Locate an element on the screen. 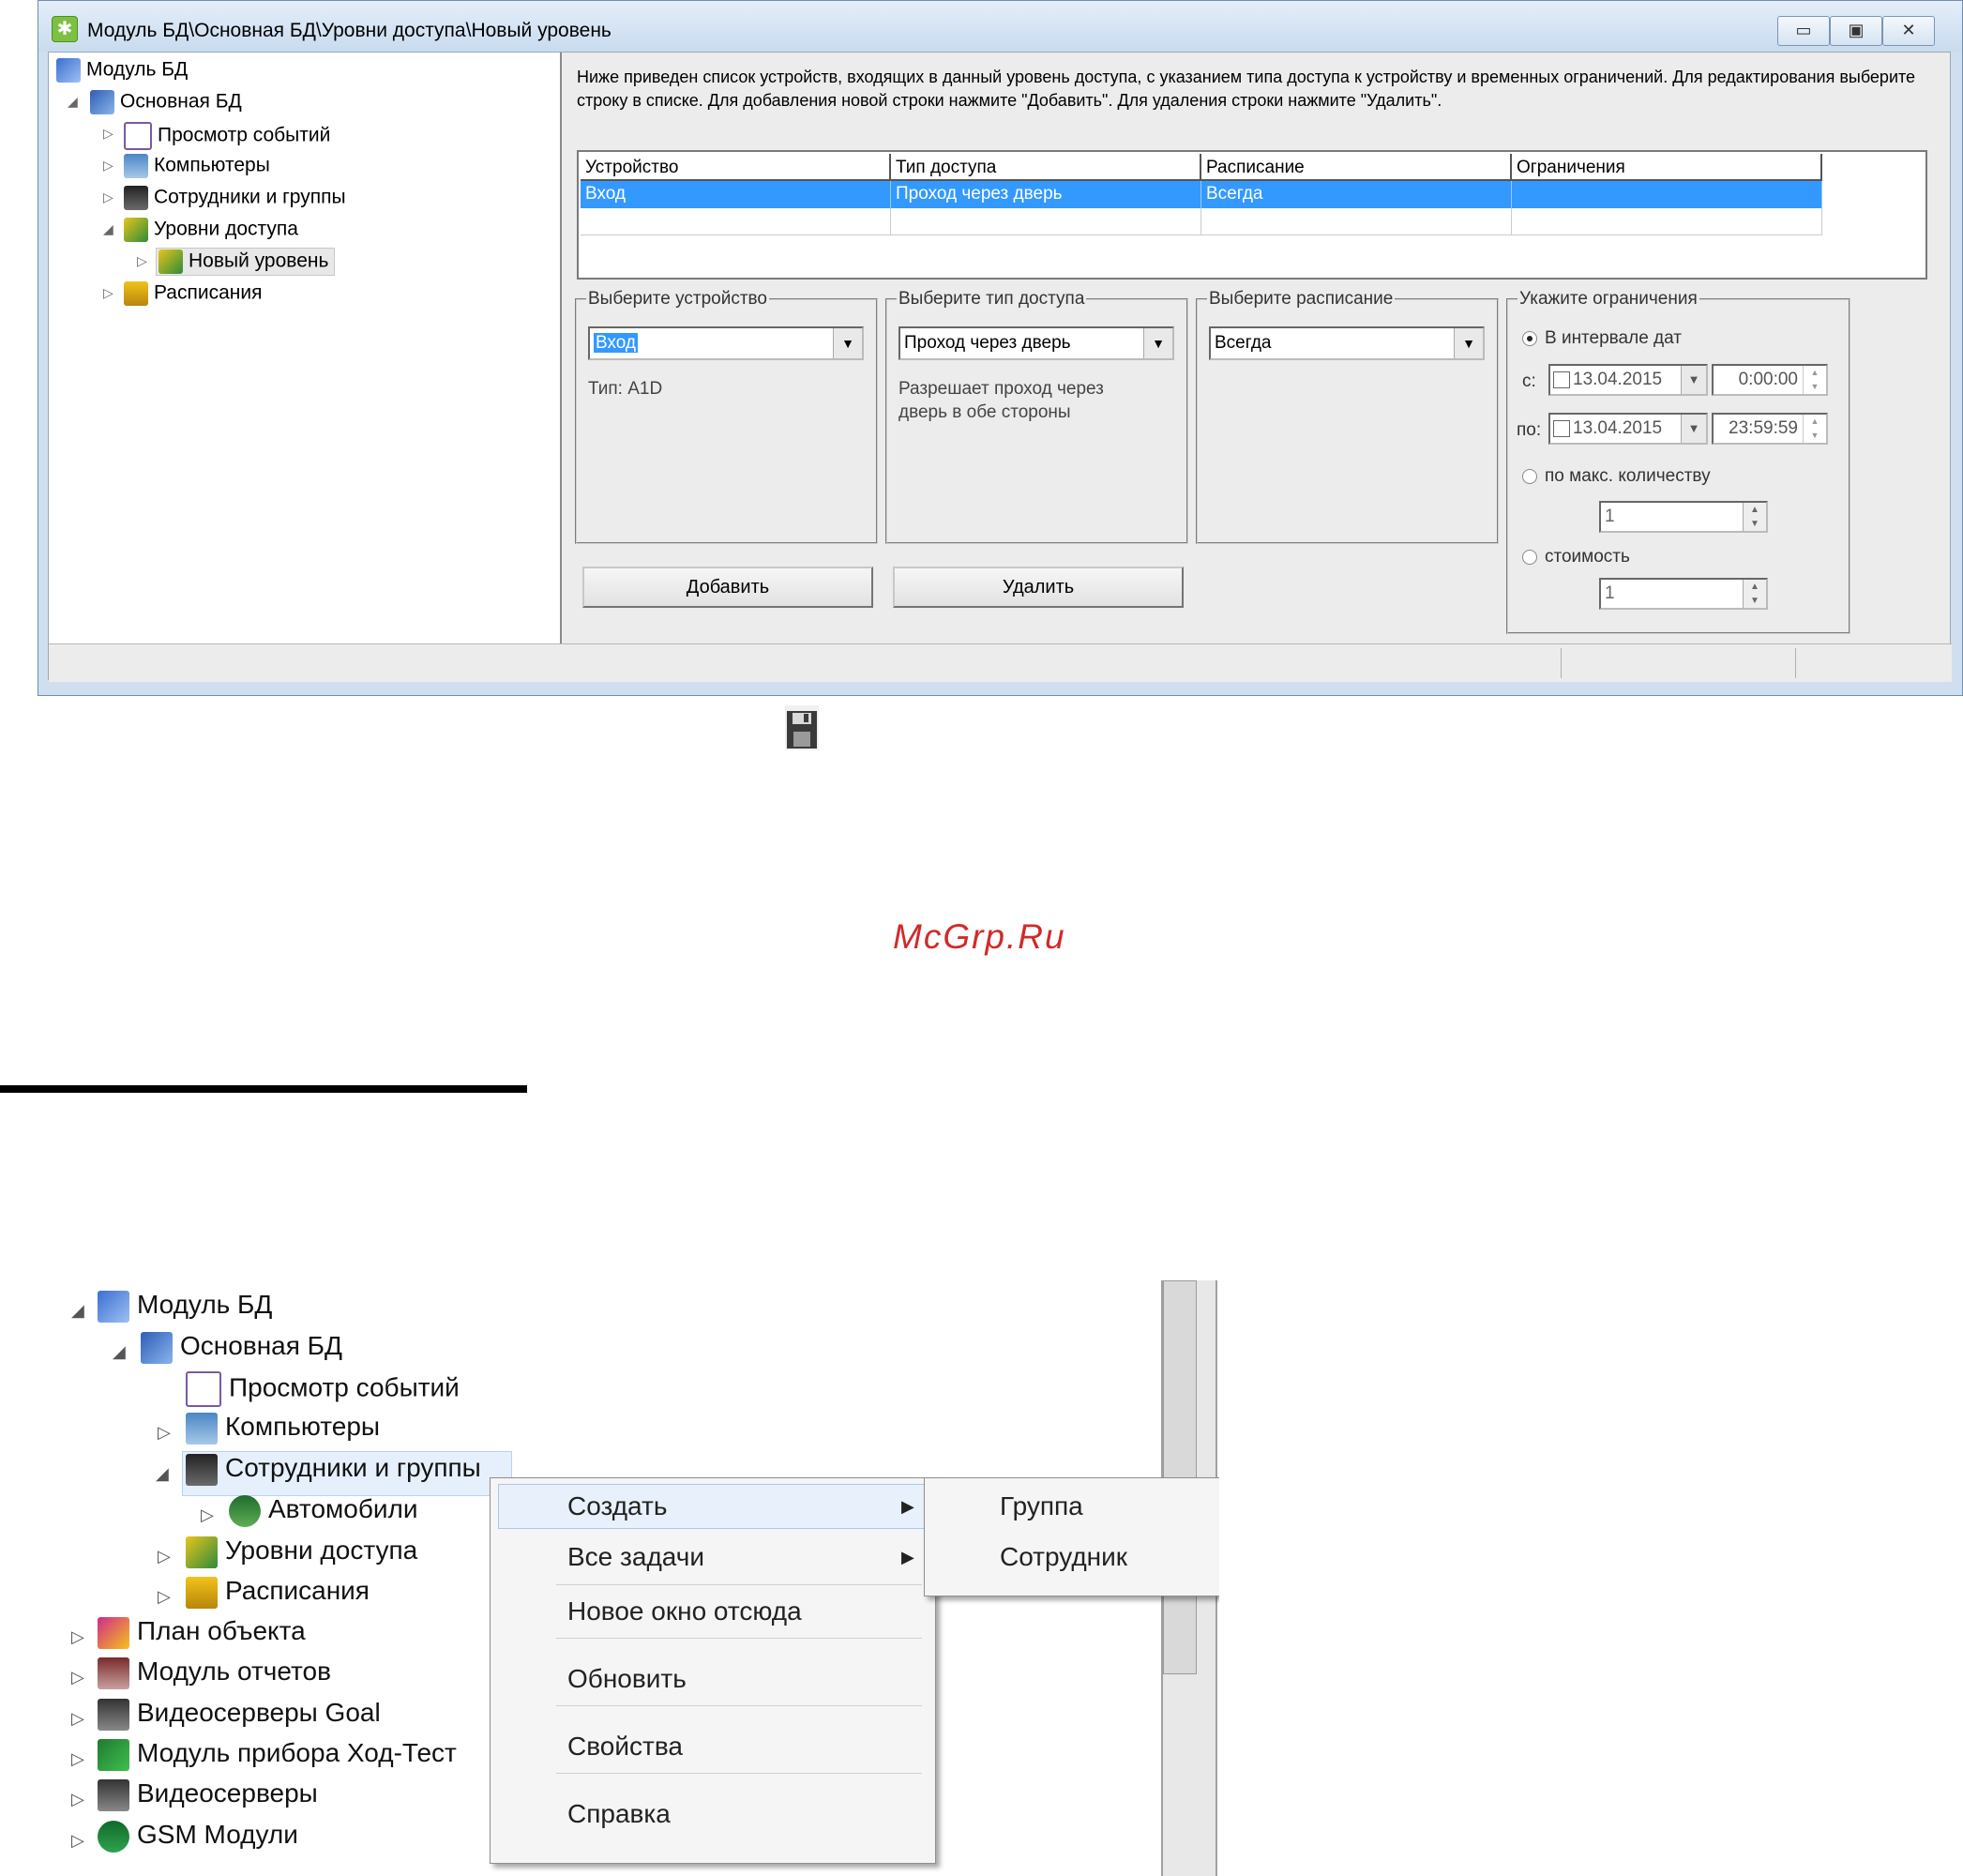 The height and width of the screenshot is (1876, 1963). table-cell: Проход через дверь is located at coordinates (1046, 194).